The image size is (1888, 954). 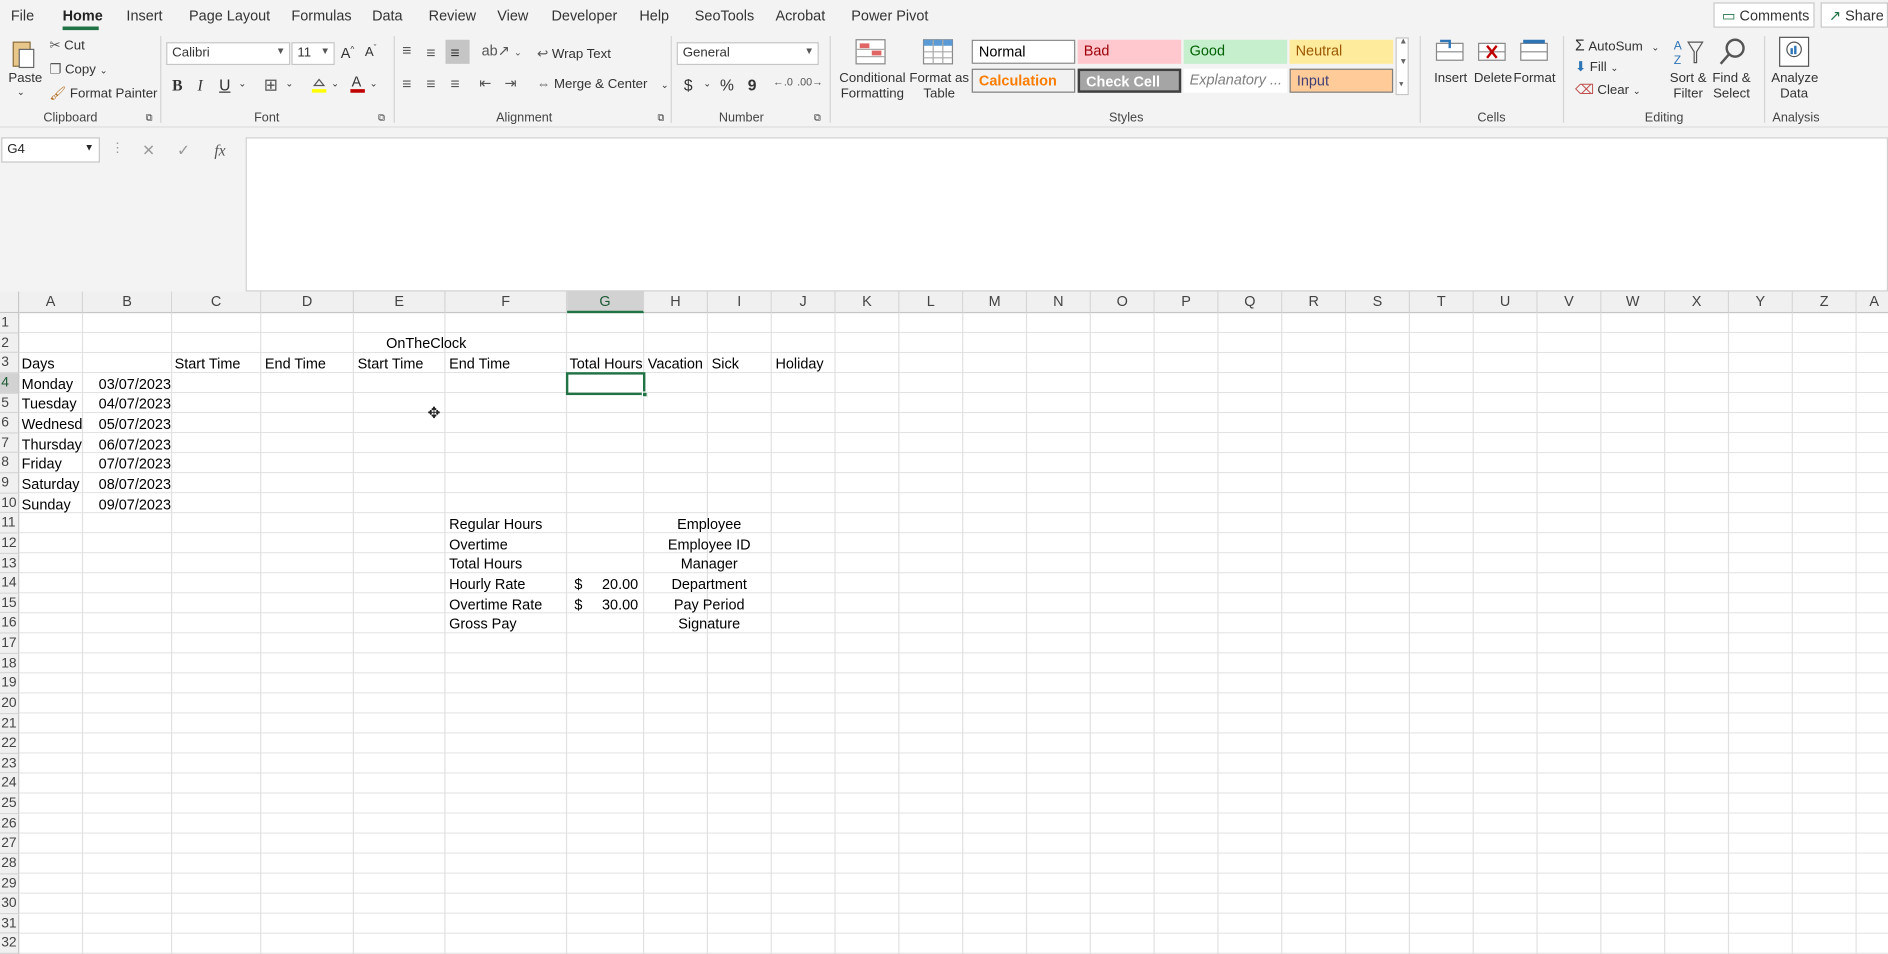 What do you see at coordinates (485, 83) in the screenshot?
I see `decrease-indent-icon: ⇤` at bounding box center [485, 83].